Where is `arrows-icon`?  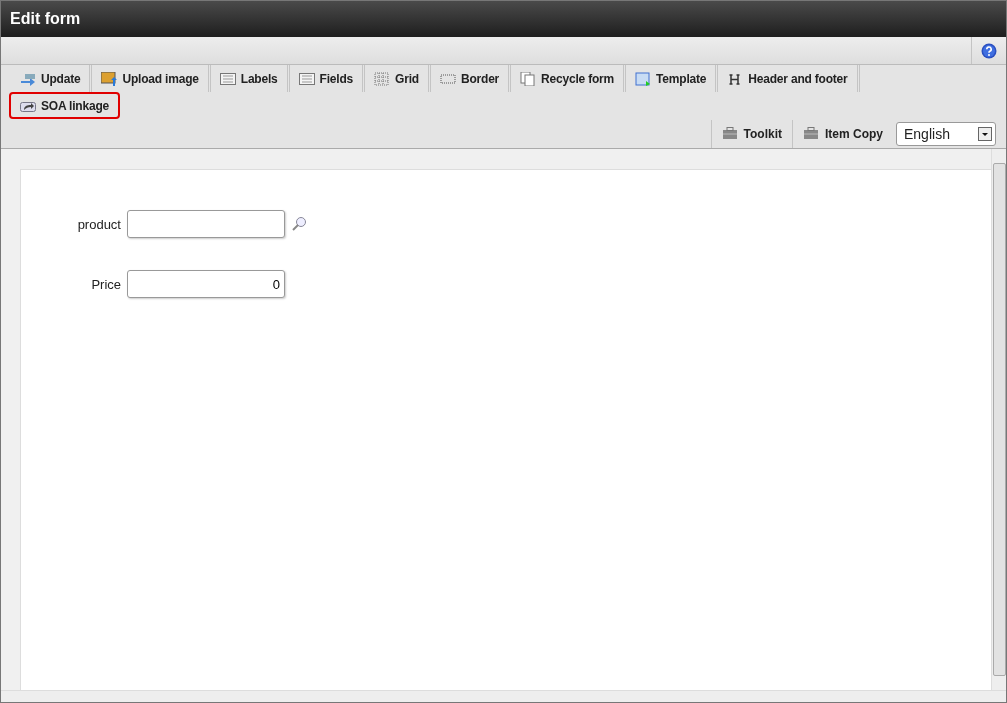
arrows-icon is located at coordinates (28, 78).